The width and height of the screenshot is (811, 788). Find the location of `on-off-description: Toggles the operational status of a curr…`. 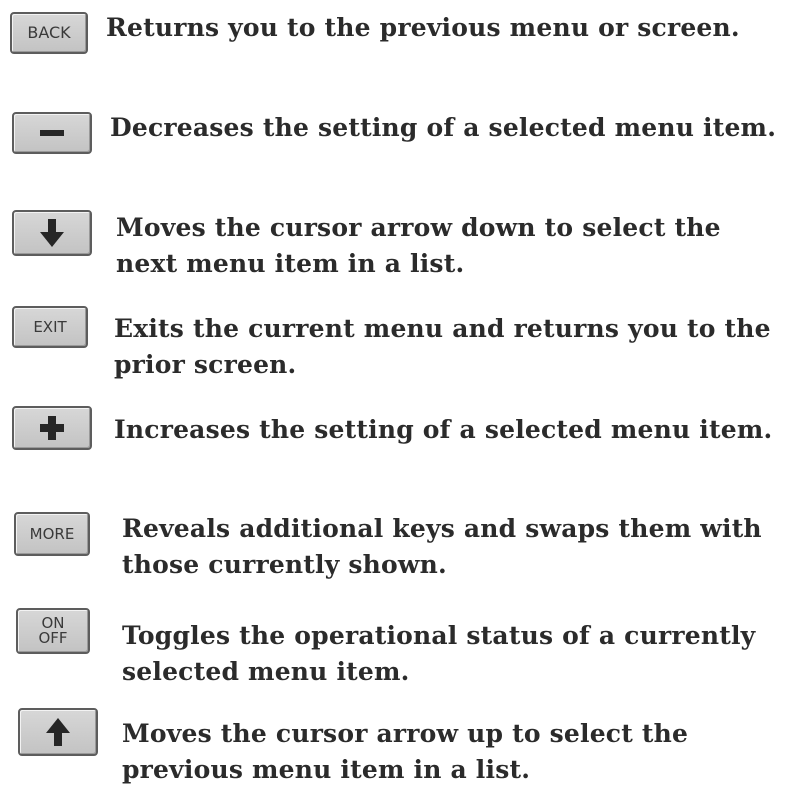

on-off-description: Toggles the operational status of a curr… is located at coordinates (439, 653).